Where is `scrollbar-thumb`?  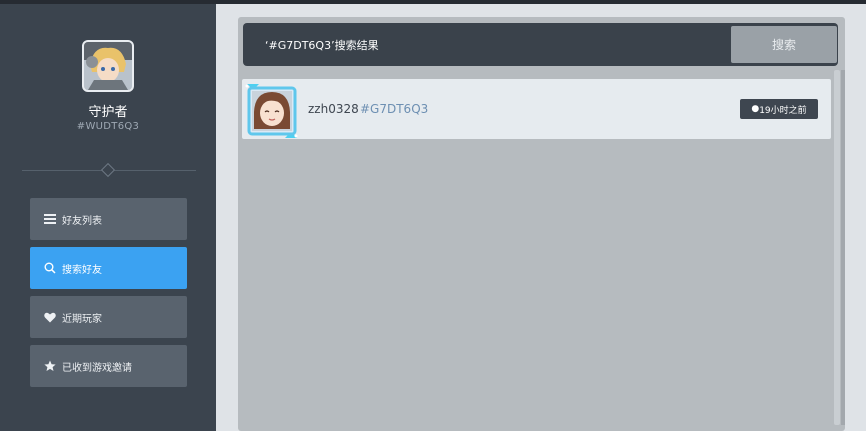 scrollbar-thumb is located at coordinates (837, 247).